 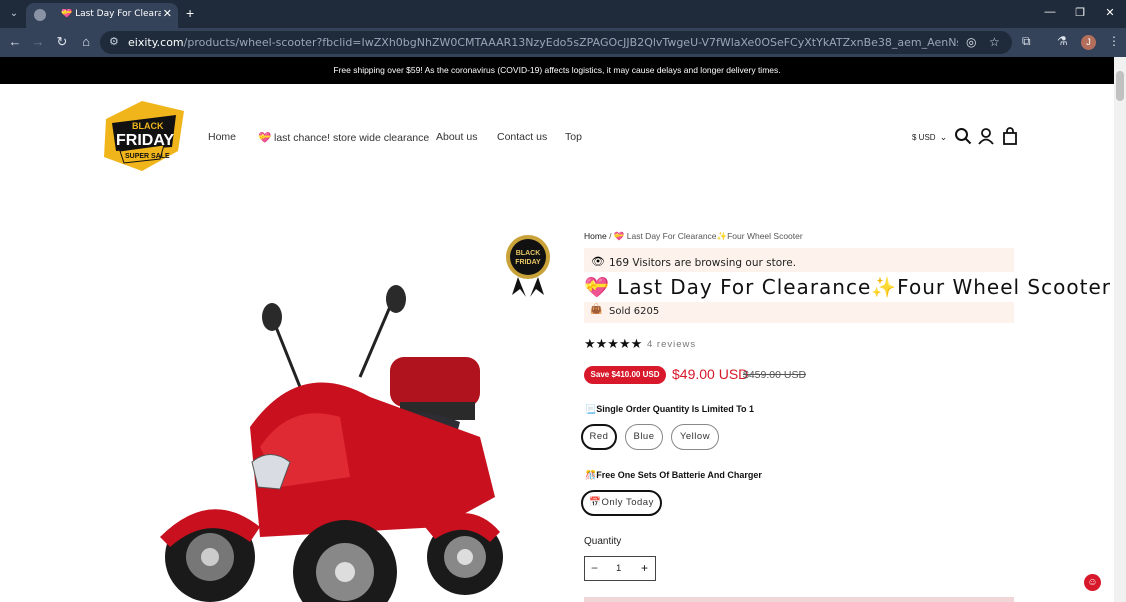 What do you see at coordinates (190, 13) in the screenshot?
I see `new-tab-icon: +` at bounding box center [190, 13].